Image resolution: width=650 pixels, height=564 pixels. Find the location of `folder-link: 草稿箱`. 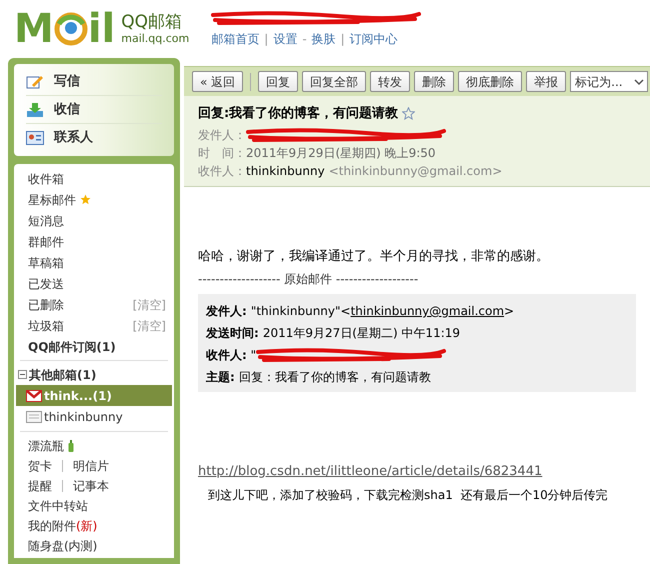

folder-link: 草稿箱 is located at coordinates (46, 263).